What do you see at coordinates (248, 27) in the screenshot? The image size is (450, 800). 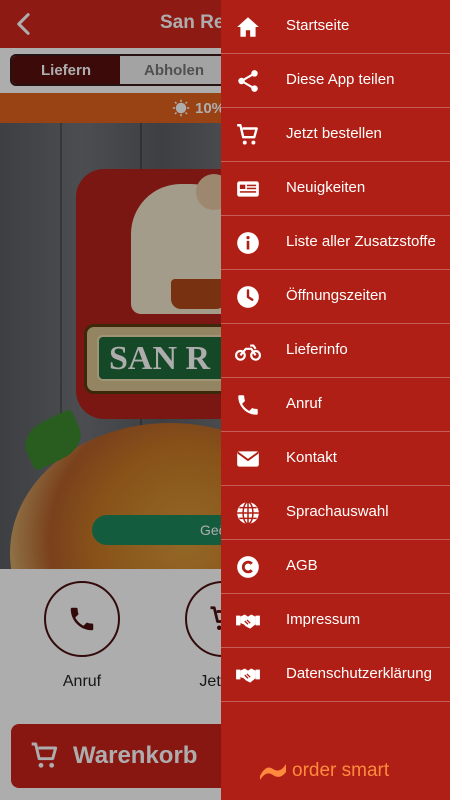 I see `home-icon` at bounding box center [248, 27].